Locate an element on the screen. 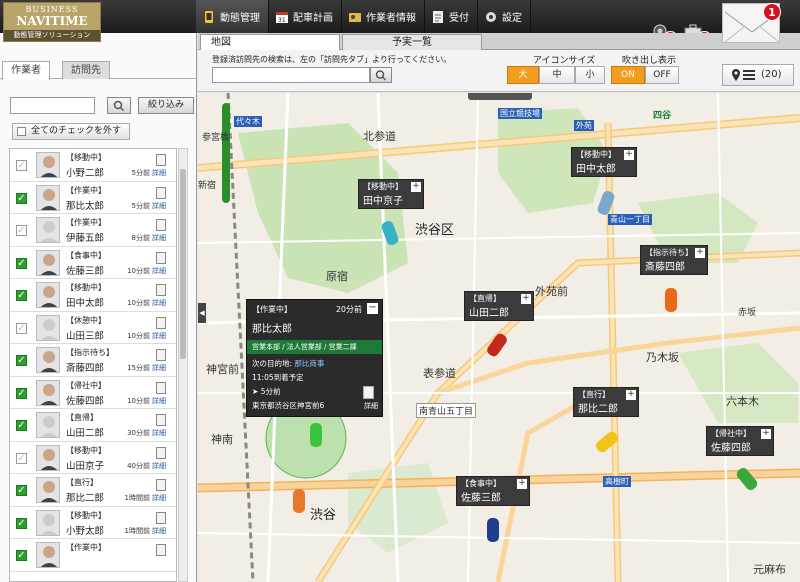  tab-workers: 作業者 is located at coordinates (26, 70).